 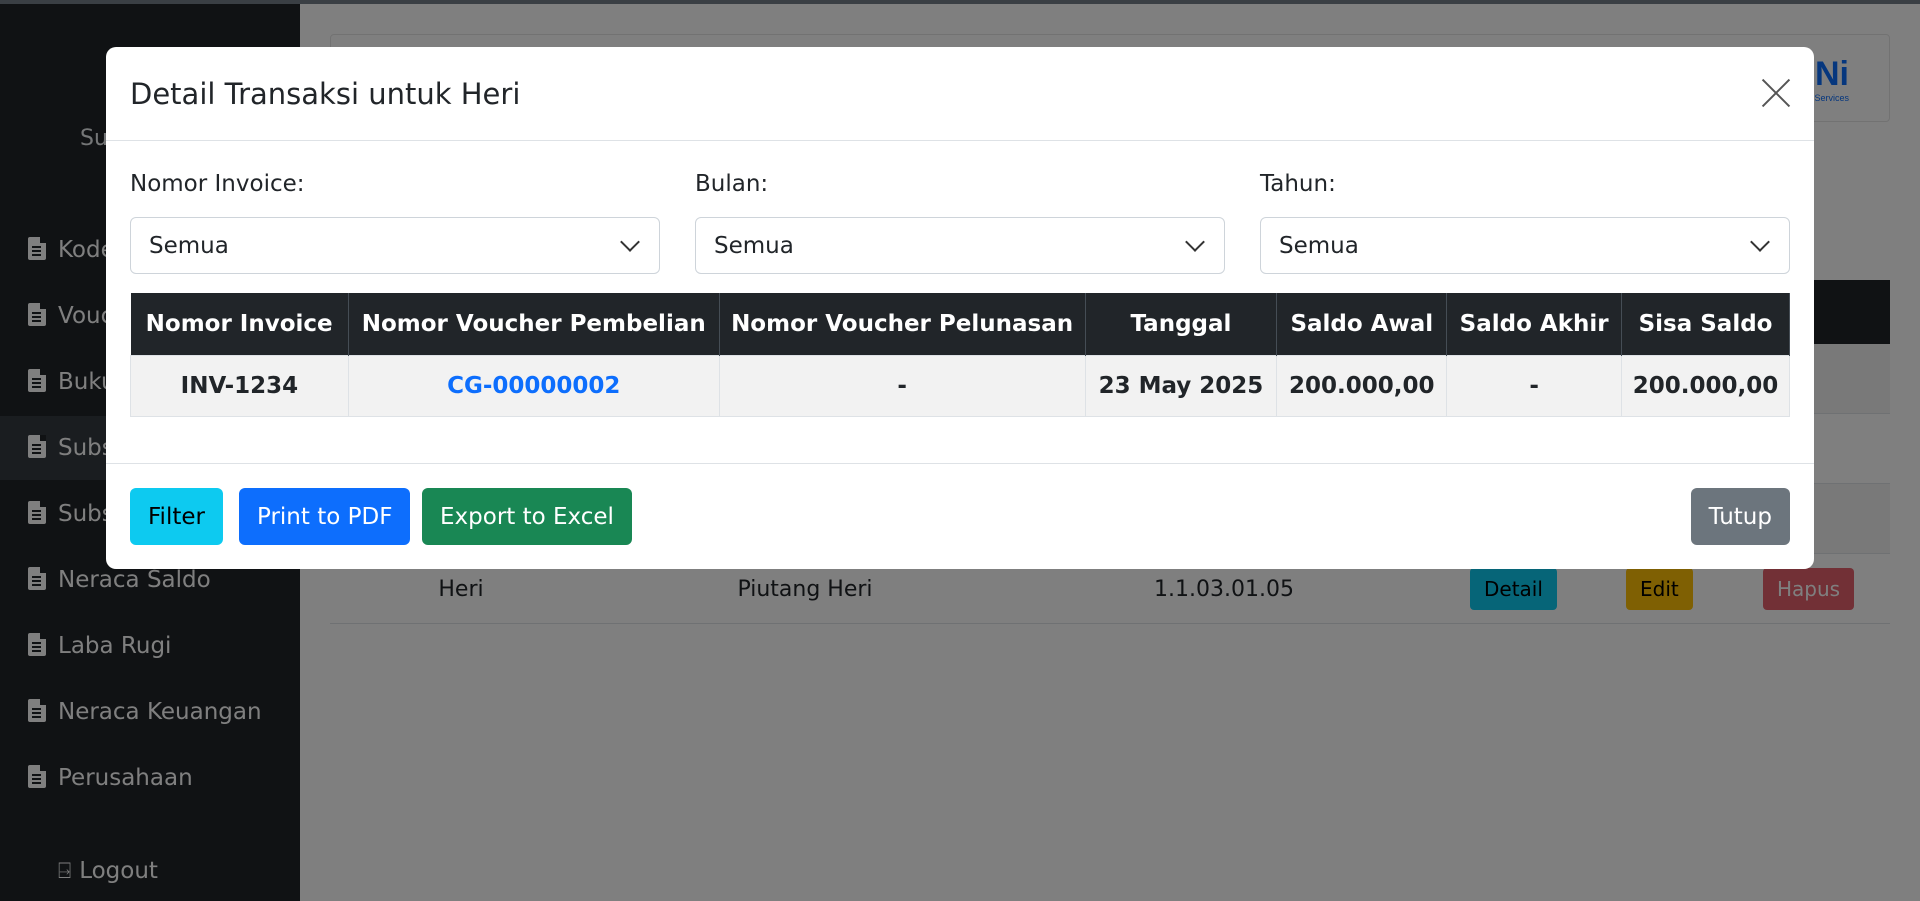 I want to click on invoice-filter-label: Nomor Invoice:, so click(x=217, y=184).